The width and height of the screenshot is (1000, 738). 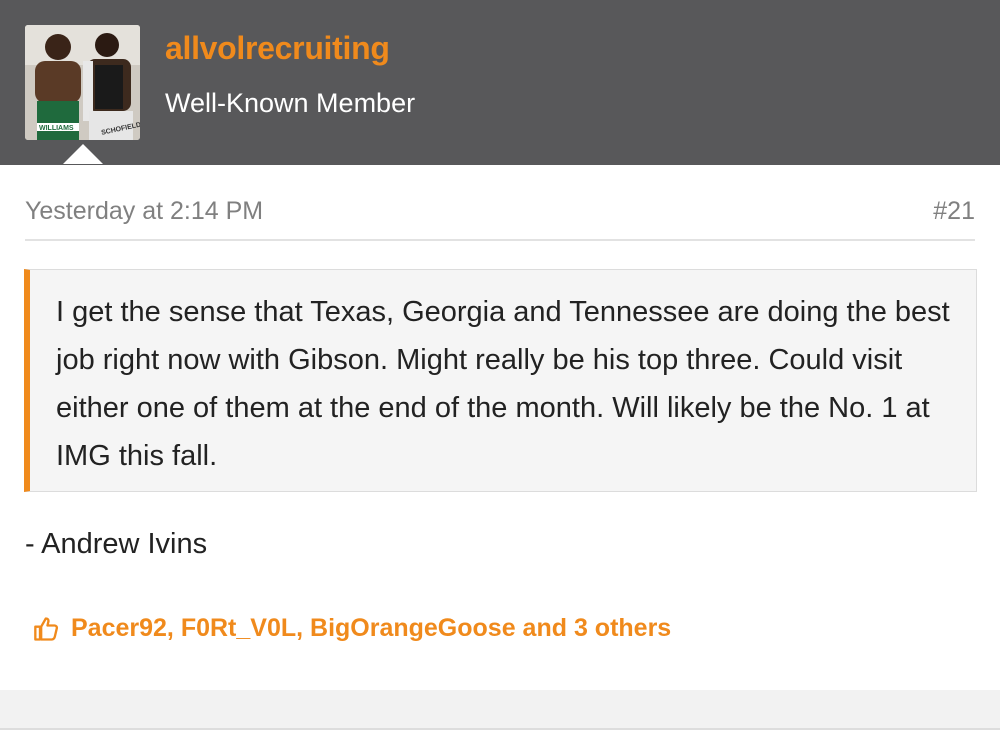 What do you see at coordinates (116, 544) in the screenshot?
I see `post-signature: - Andrew Ivins` at bounding box center [116, 544].